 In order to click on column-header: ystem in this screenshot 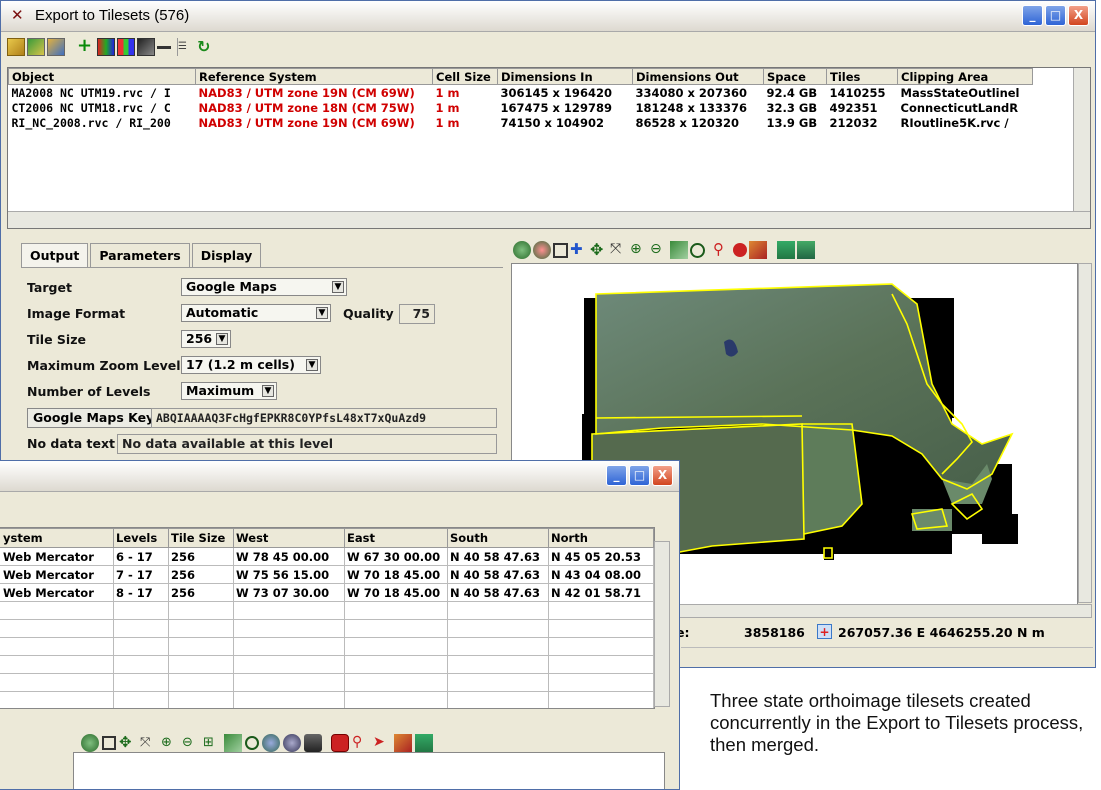, I will do `click(57, 538)`.